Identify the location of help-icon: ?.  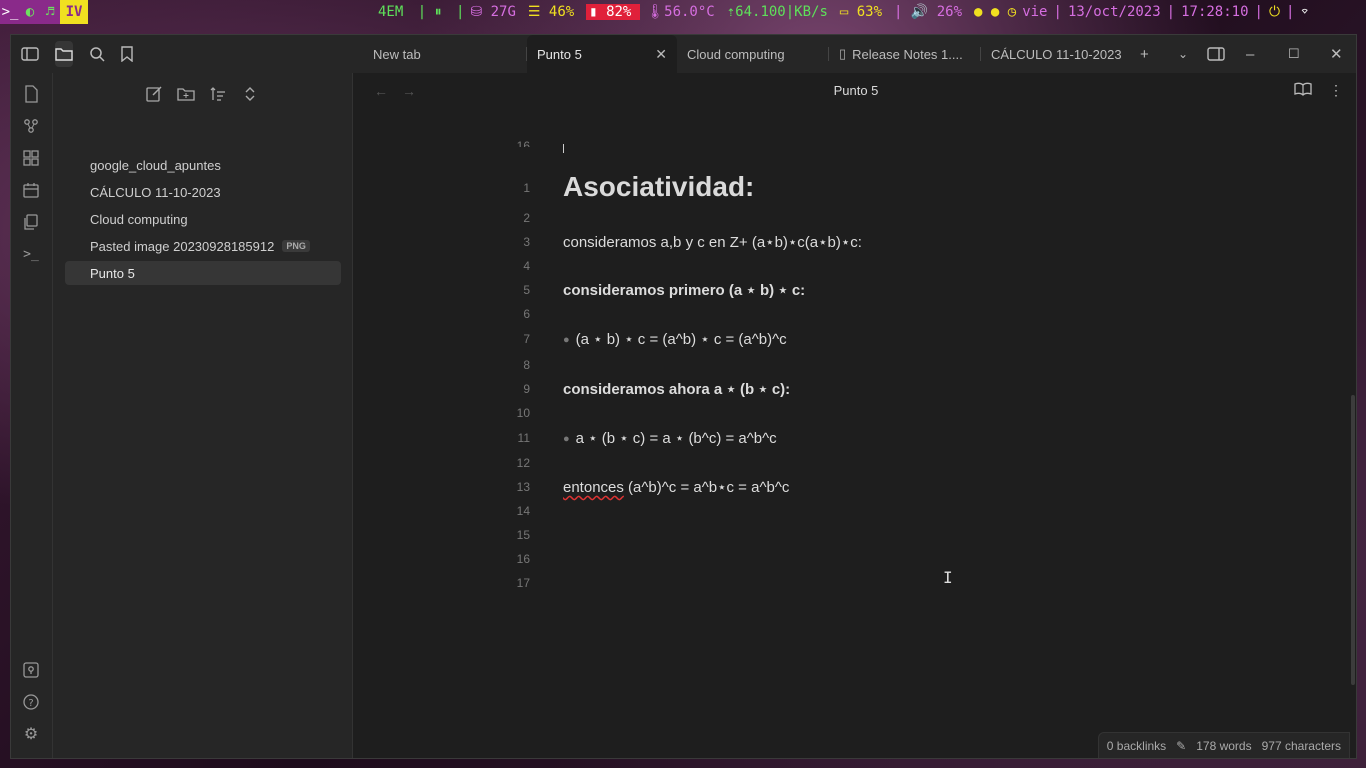
(31, 702).